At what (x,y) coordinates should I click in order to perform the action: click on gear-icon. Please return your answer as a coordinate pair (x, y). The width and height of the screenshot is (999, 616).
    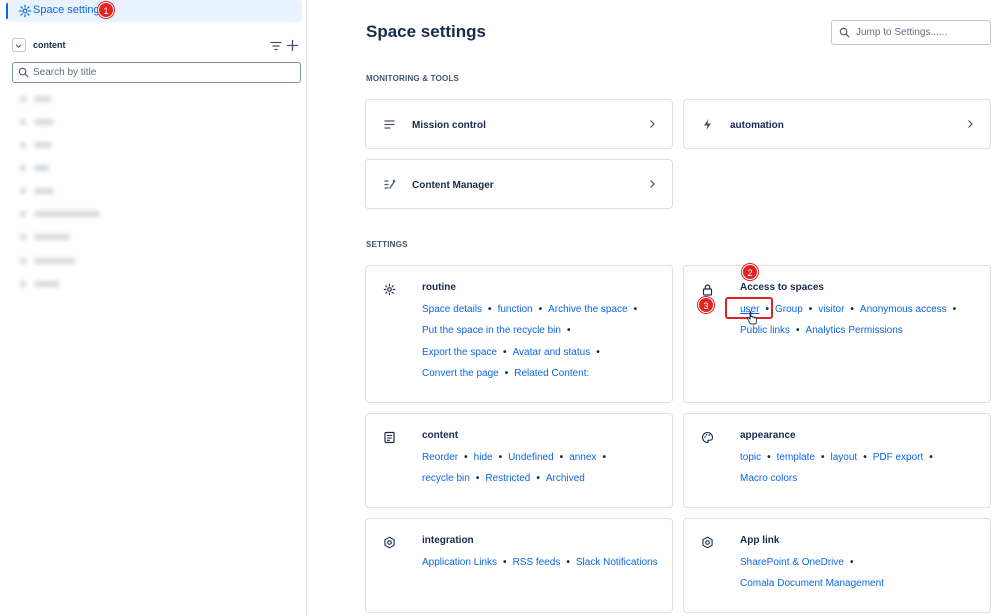
    Looking at the image, I should click on (389, 289).